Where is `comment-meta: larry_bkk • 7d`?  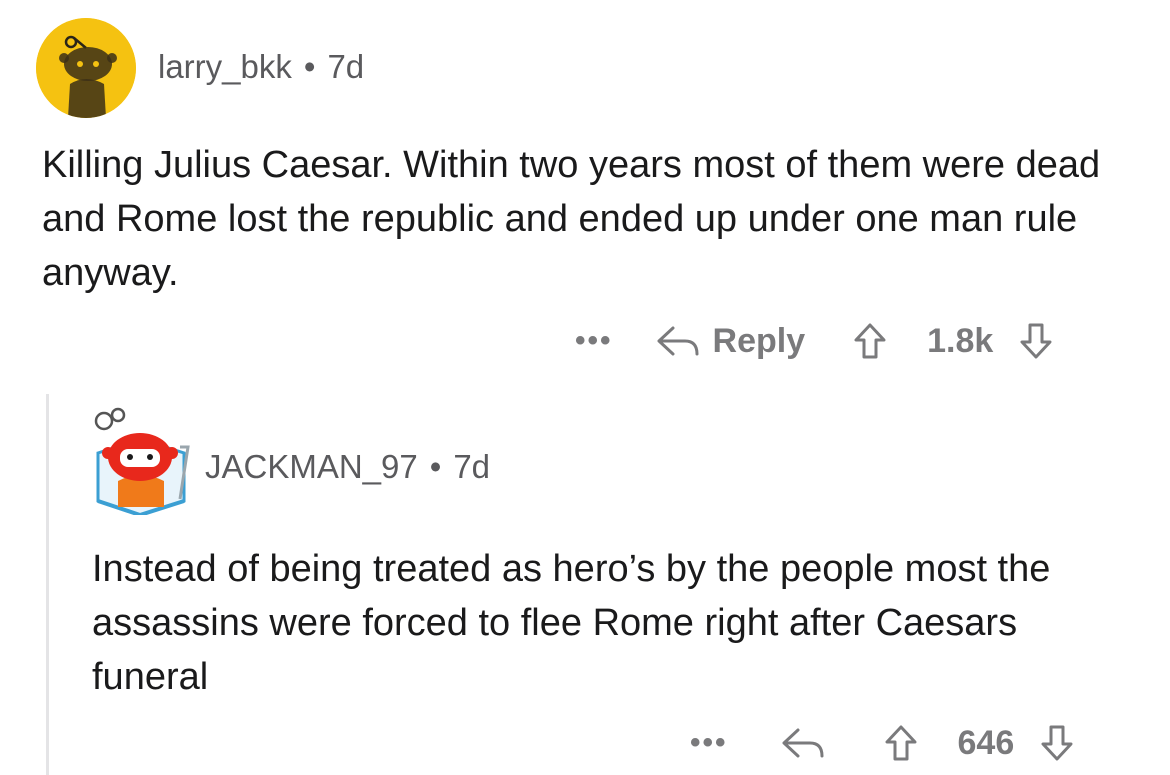
comment-meta: larry_bkk • 7d is located at coordinates (261, 67).